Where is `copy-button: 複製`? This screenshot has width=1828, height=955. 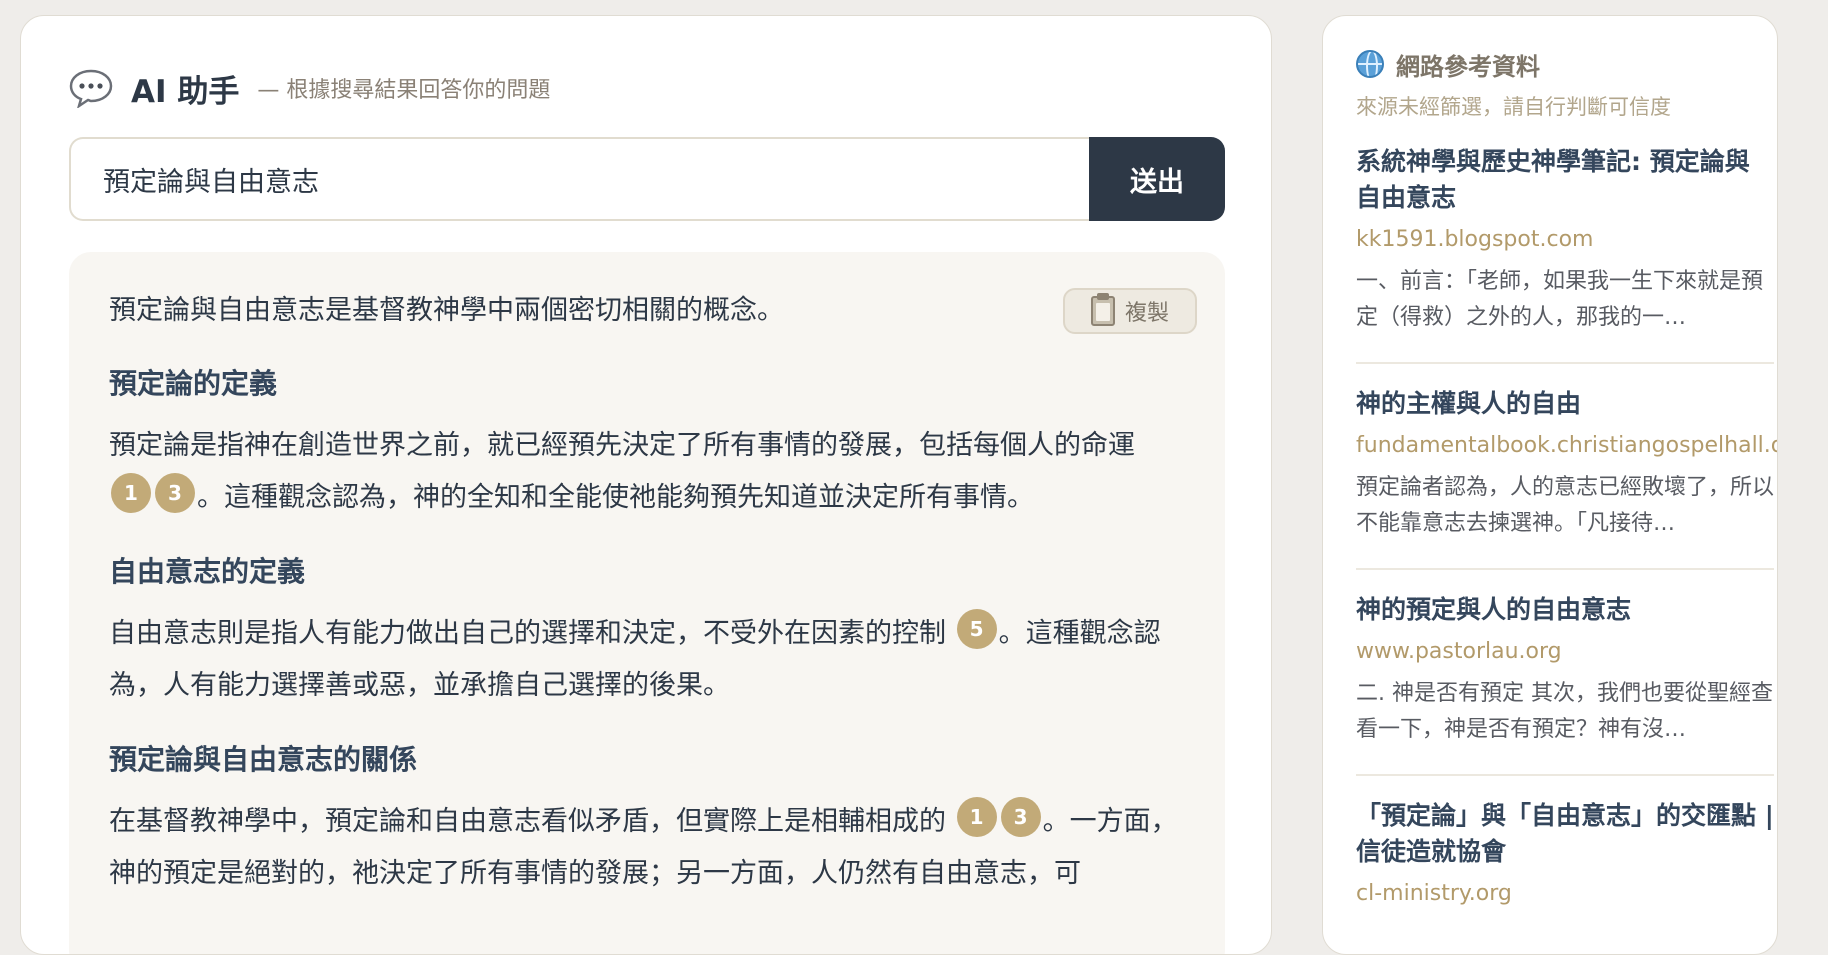
copy-button: 複製 is located at coordinates (1130, 311).